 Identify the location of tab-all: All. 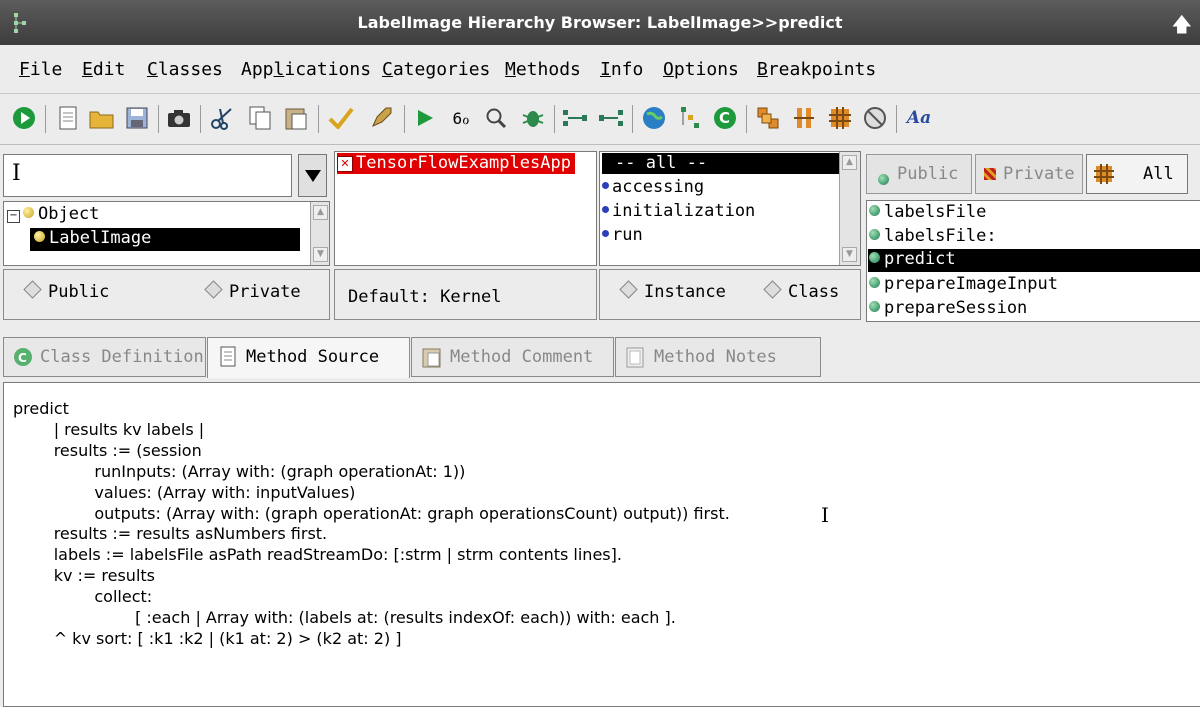
(1137, 174).